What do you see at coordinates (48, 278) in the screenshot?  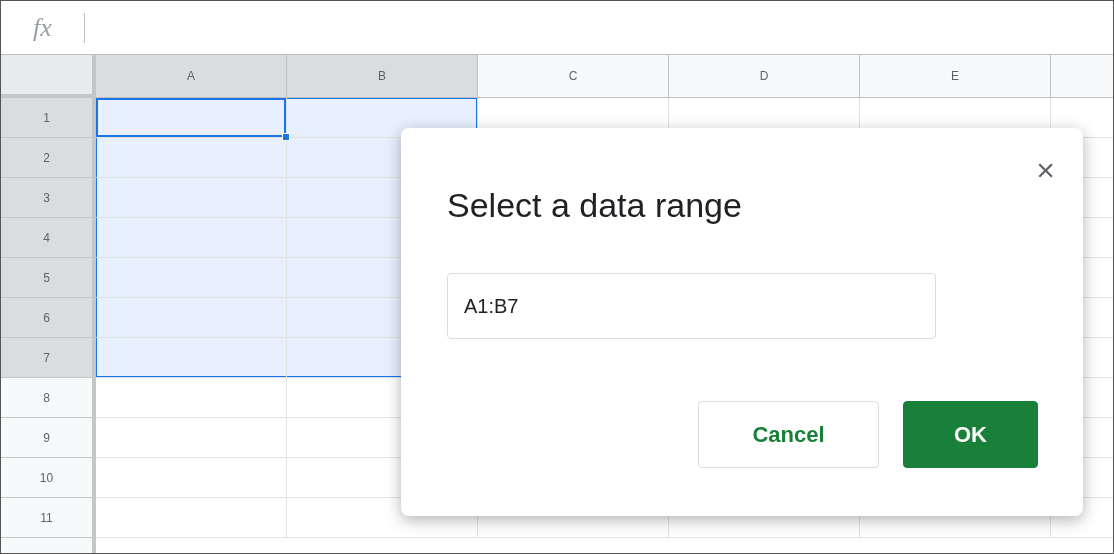 I see `row-header: 5` at bounding box center [48, 278].